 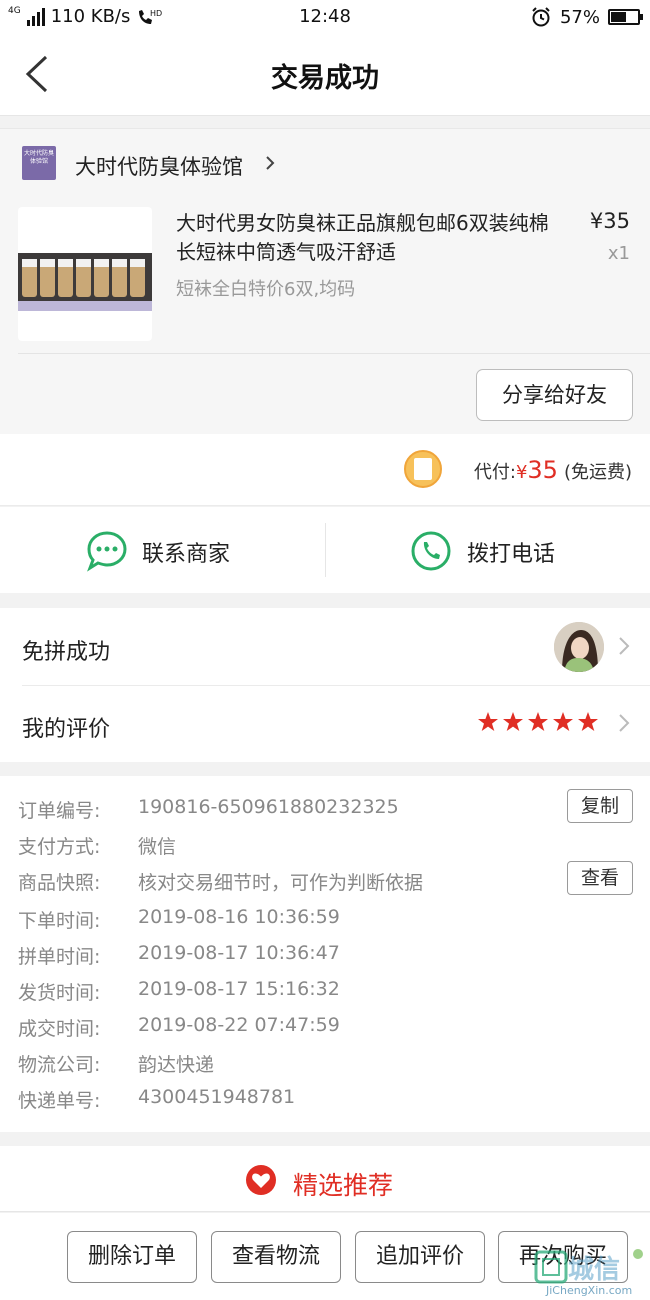 I want to click on status-bar: 4G 110 KB/s HD 12:48 57%, so click(x=325, y=17).